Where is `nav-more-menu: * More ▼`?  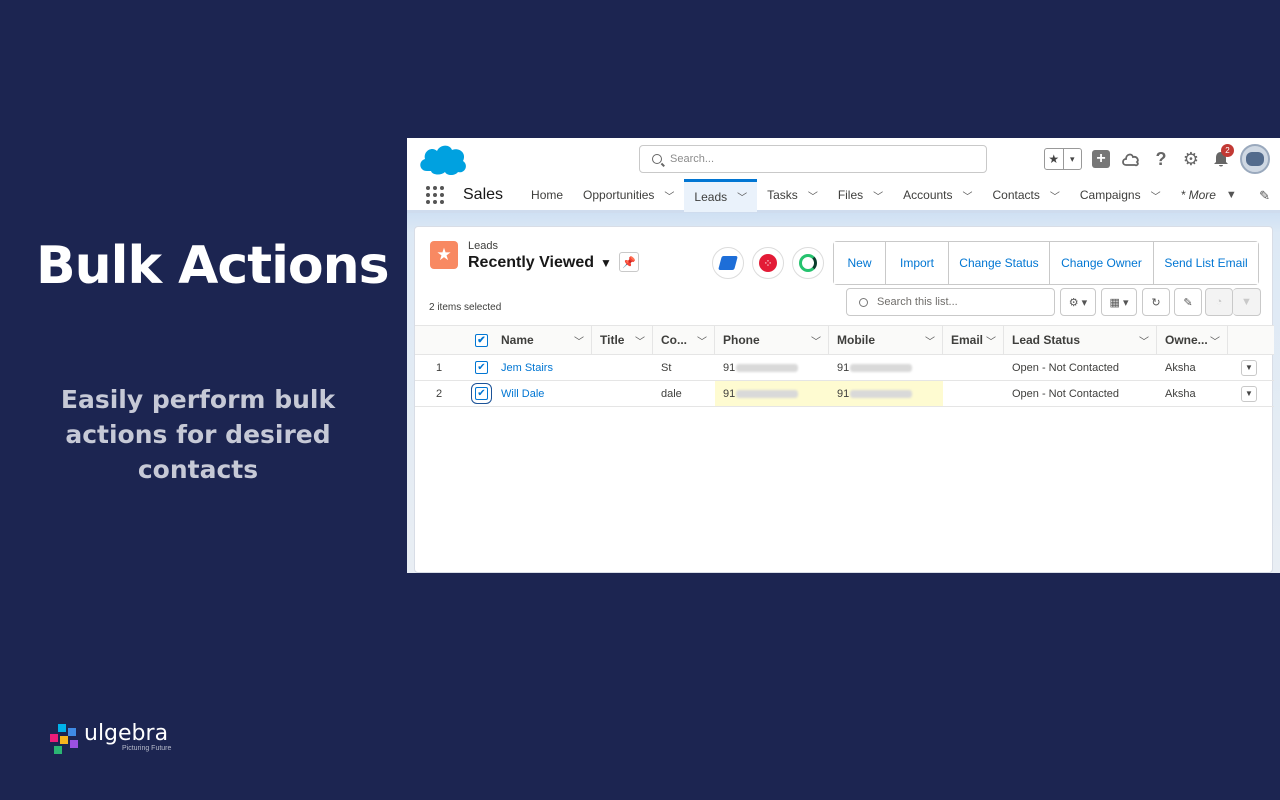 nav-more-menu: * More ▼ is located at coordinates (1209, 195).